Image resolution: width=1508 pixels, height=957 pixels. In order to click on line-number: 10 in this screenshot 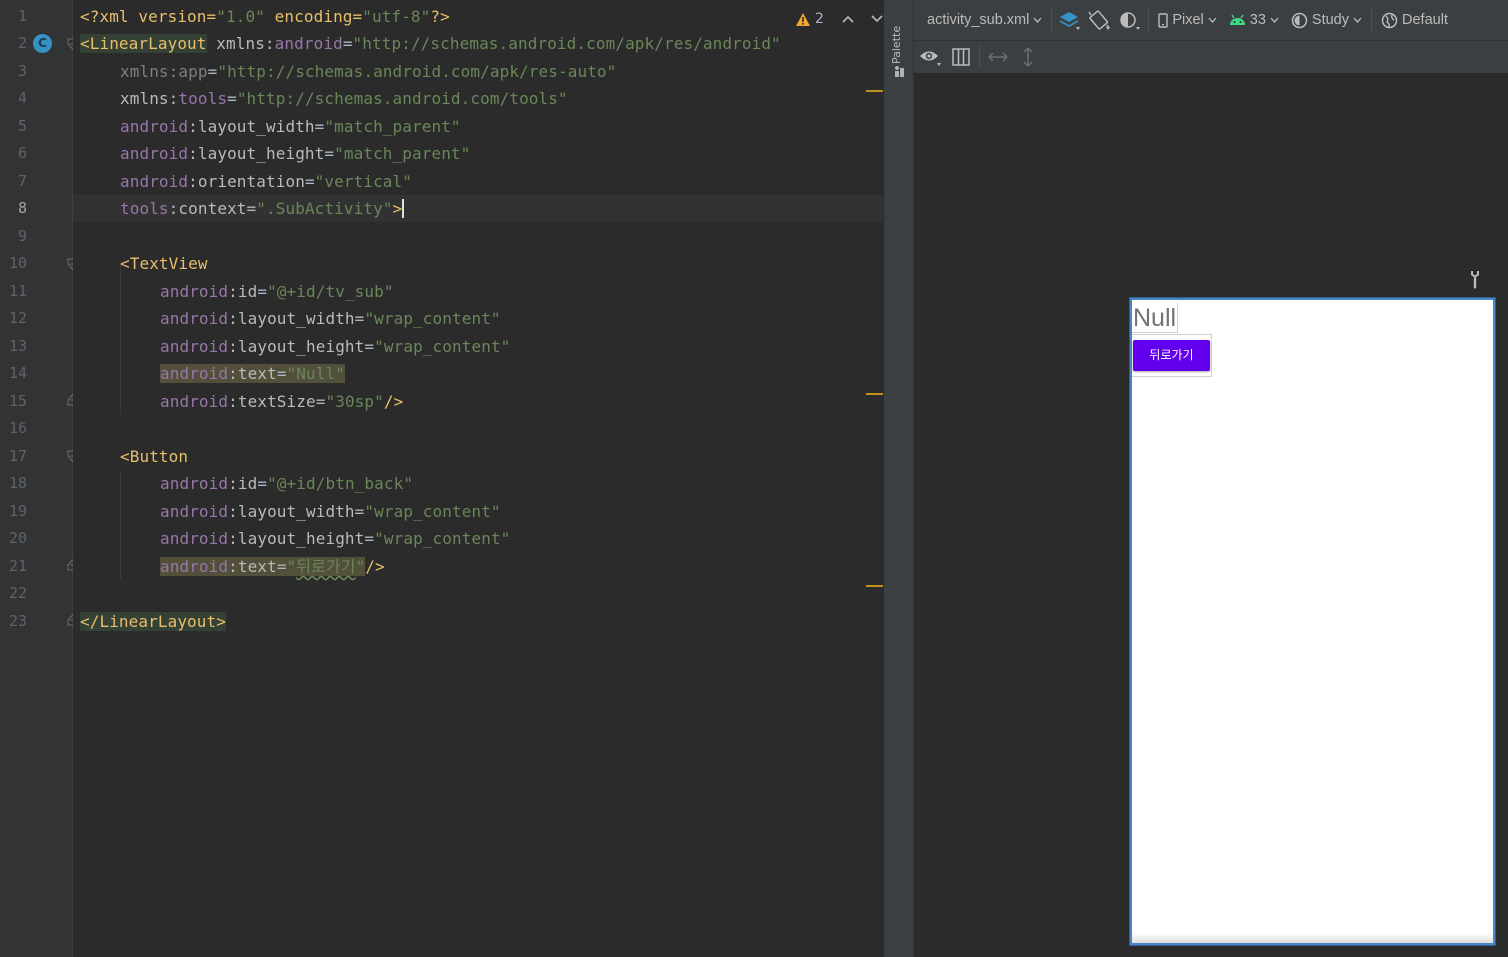, I will do `click(17, 263)`.